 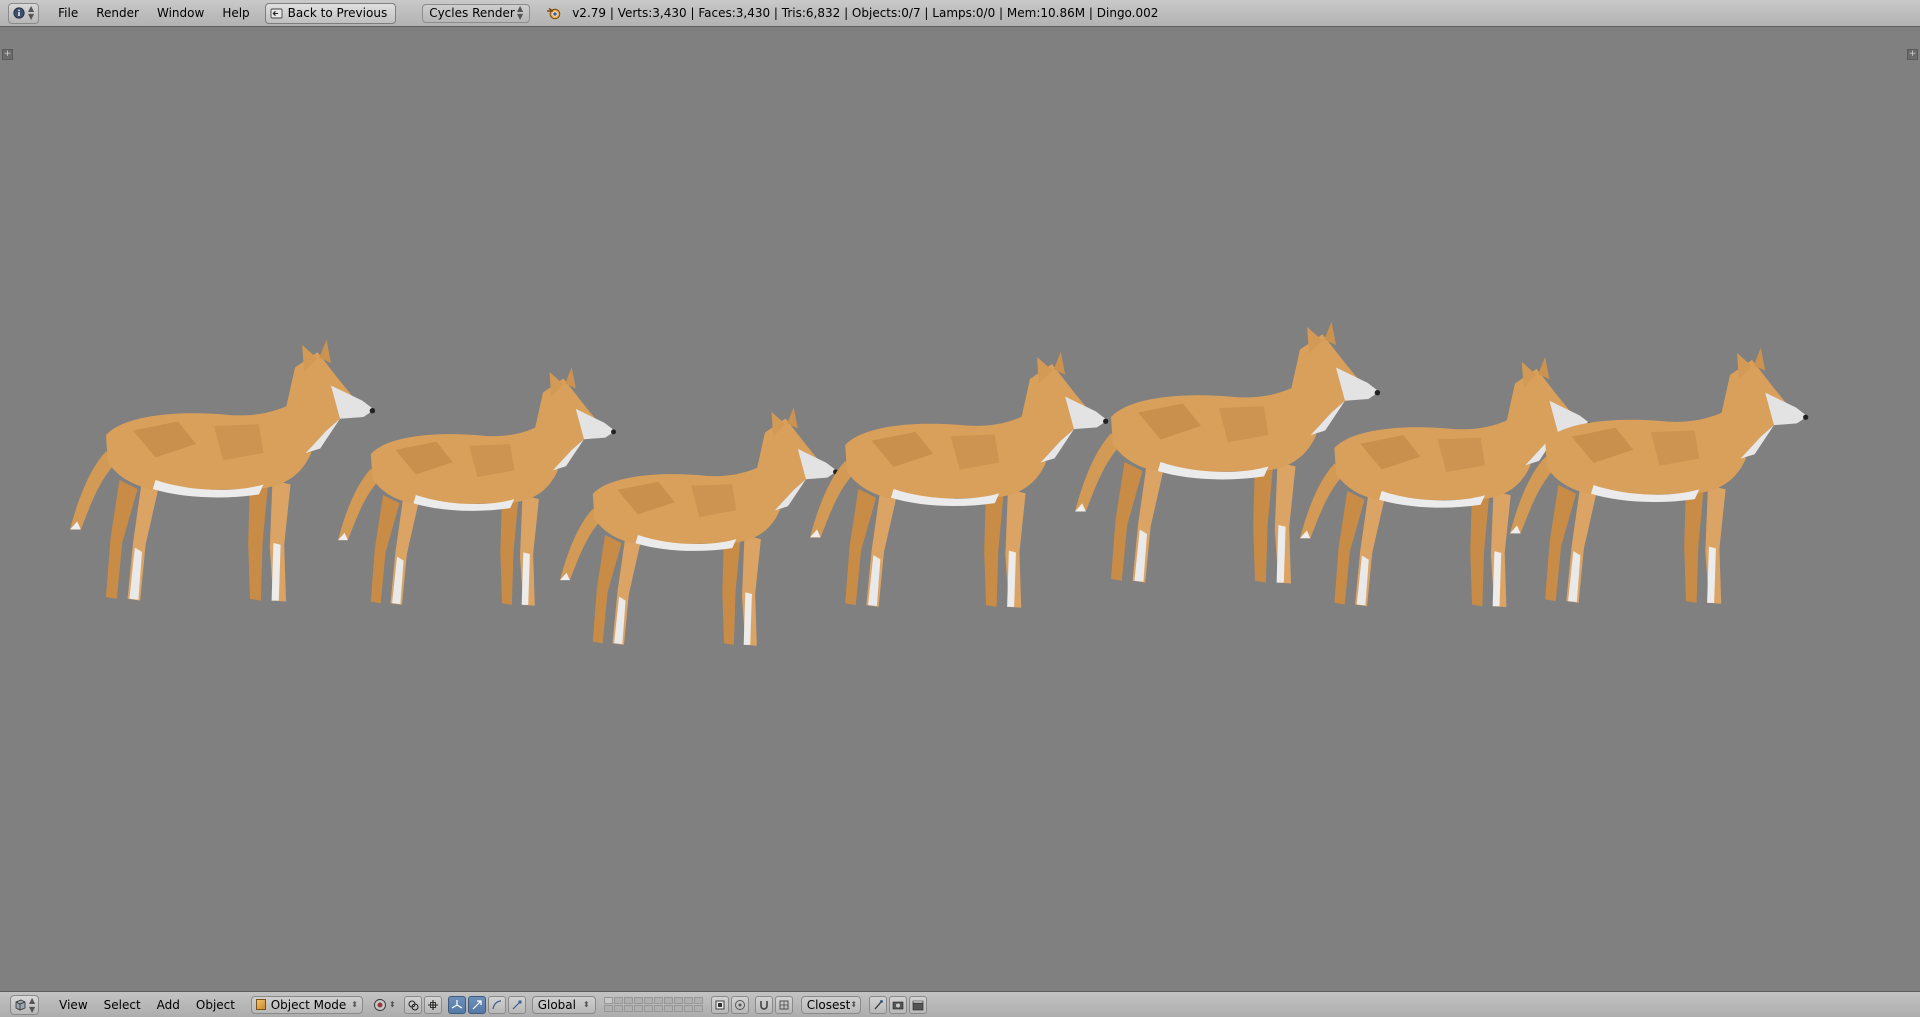 I want to click on lock-layers-icon, so click(x=720, y=1004).